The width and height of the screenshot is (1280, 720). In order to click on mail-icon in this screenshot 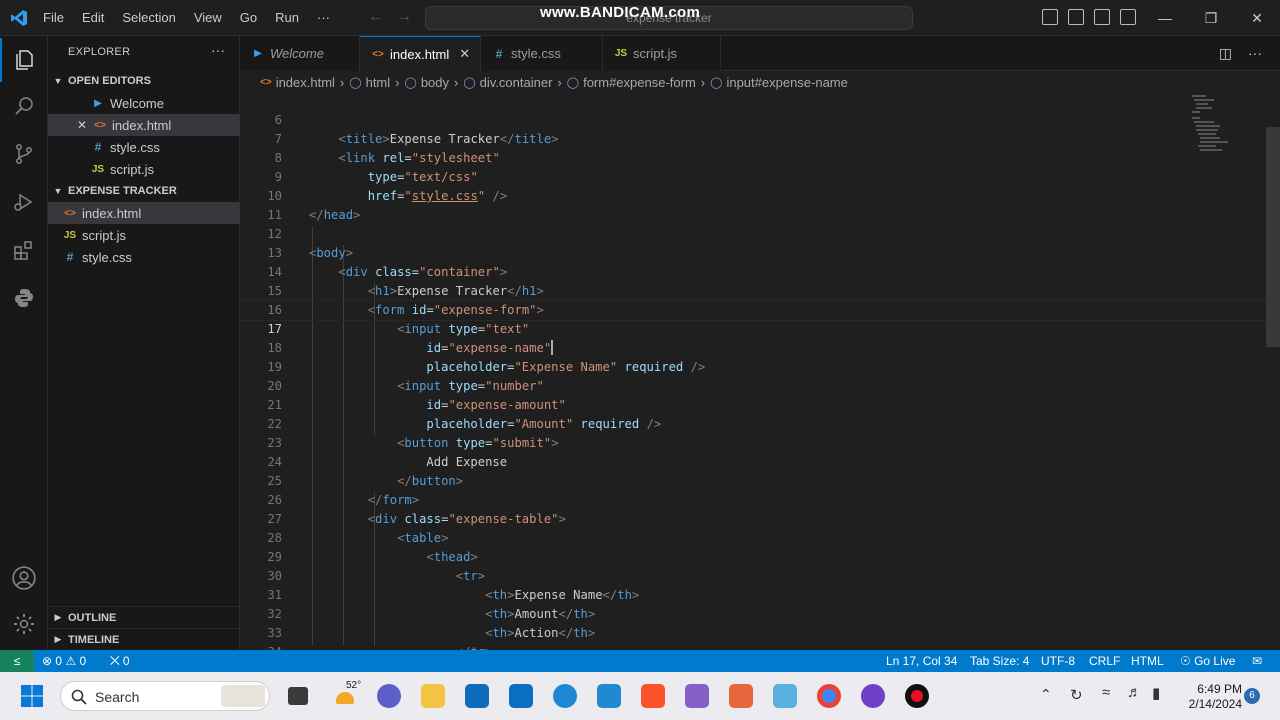, I will do `click(521, 696)`.